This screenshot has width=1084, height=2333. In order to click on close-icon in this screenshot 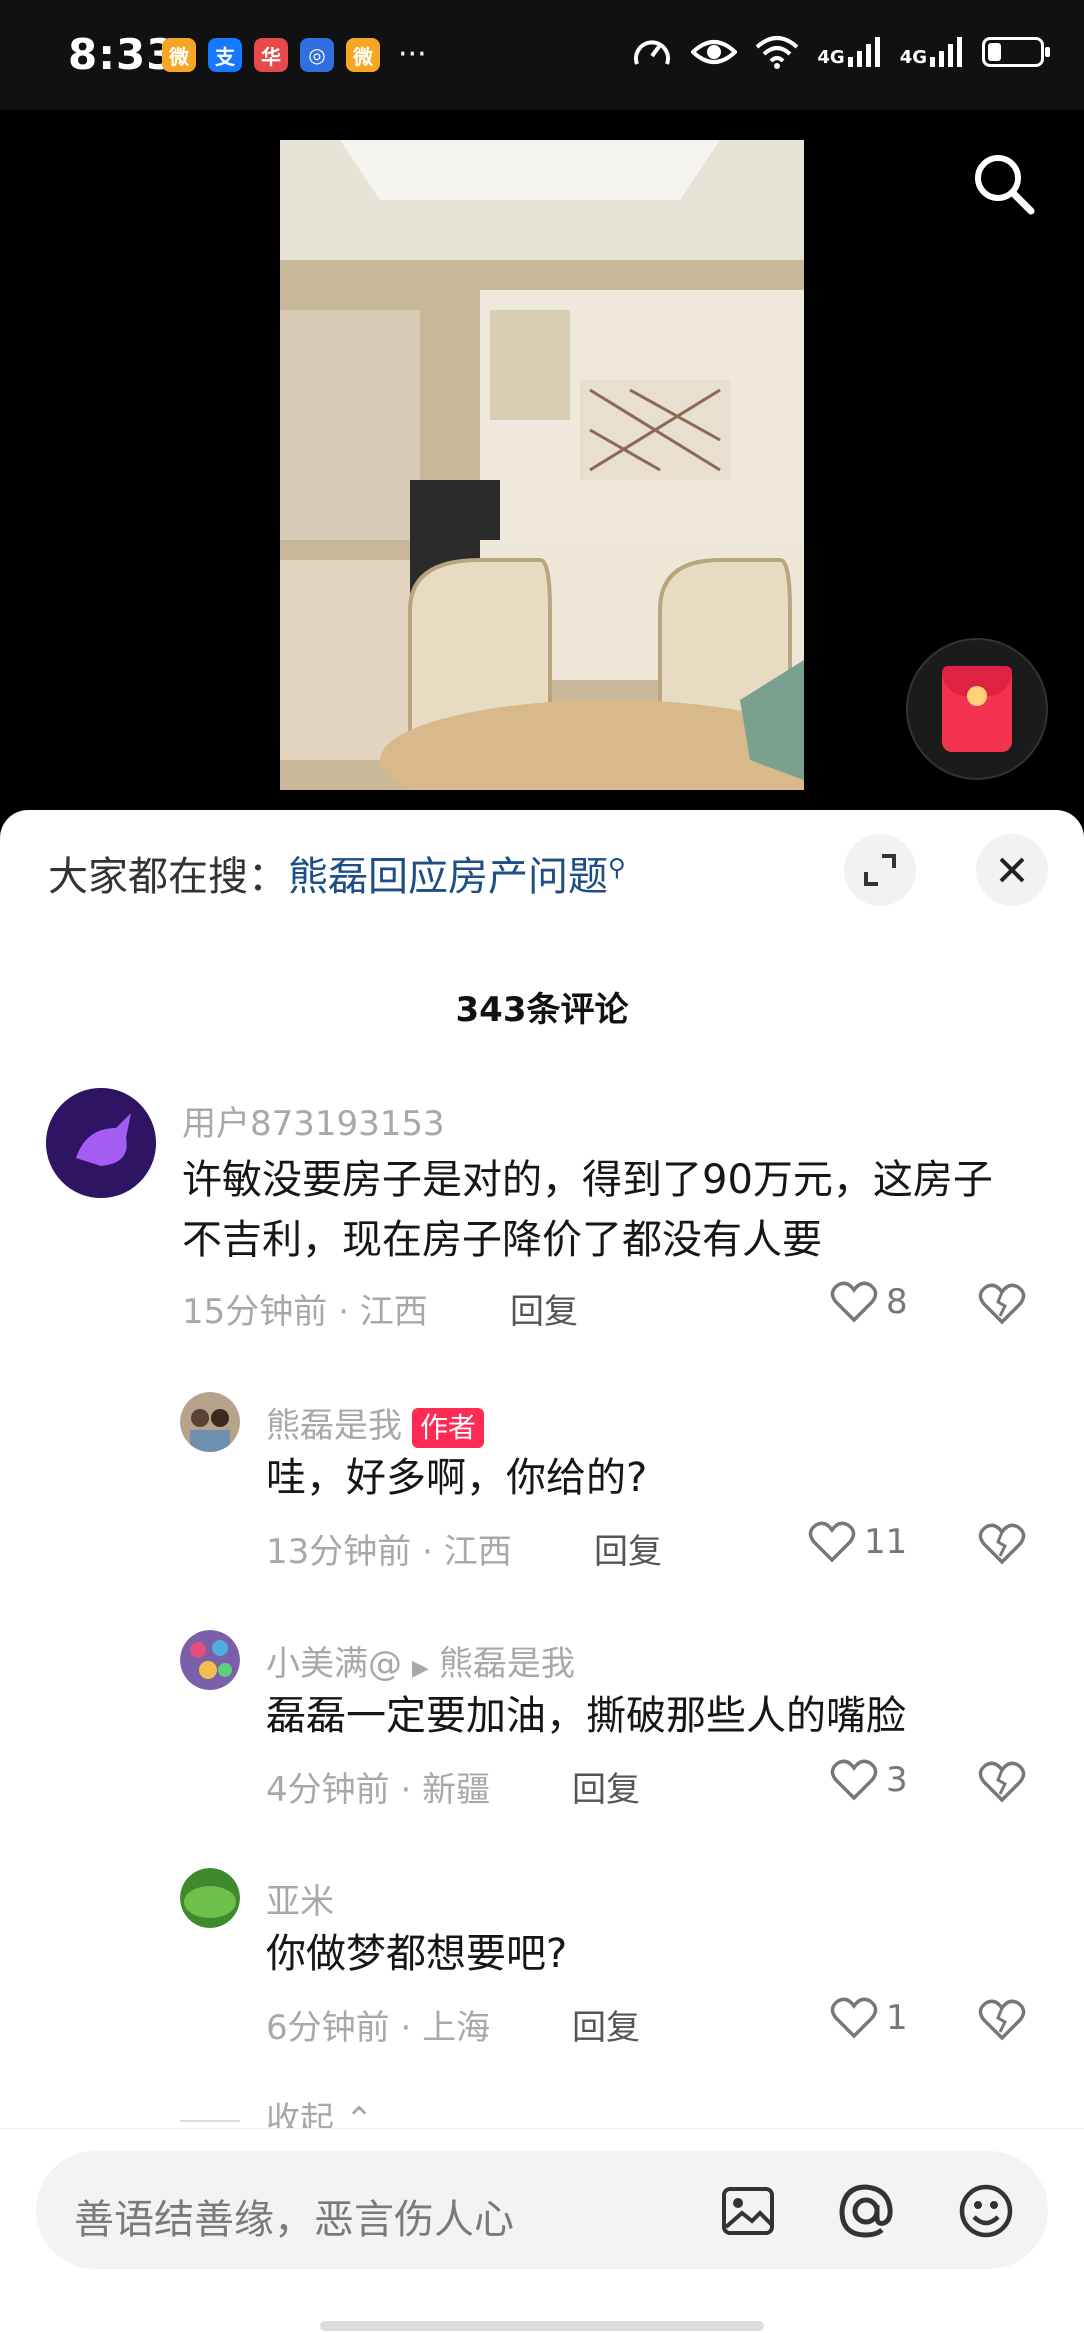, I will do `click(1012, 870)`.